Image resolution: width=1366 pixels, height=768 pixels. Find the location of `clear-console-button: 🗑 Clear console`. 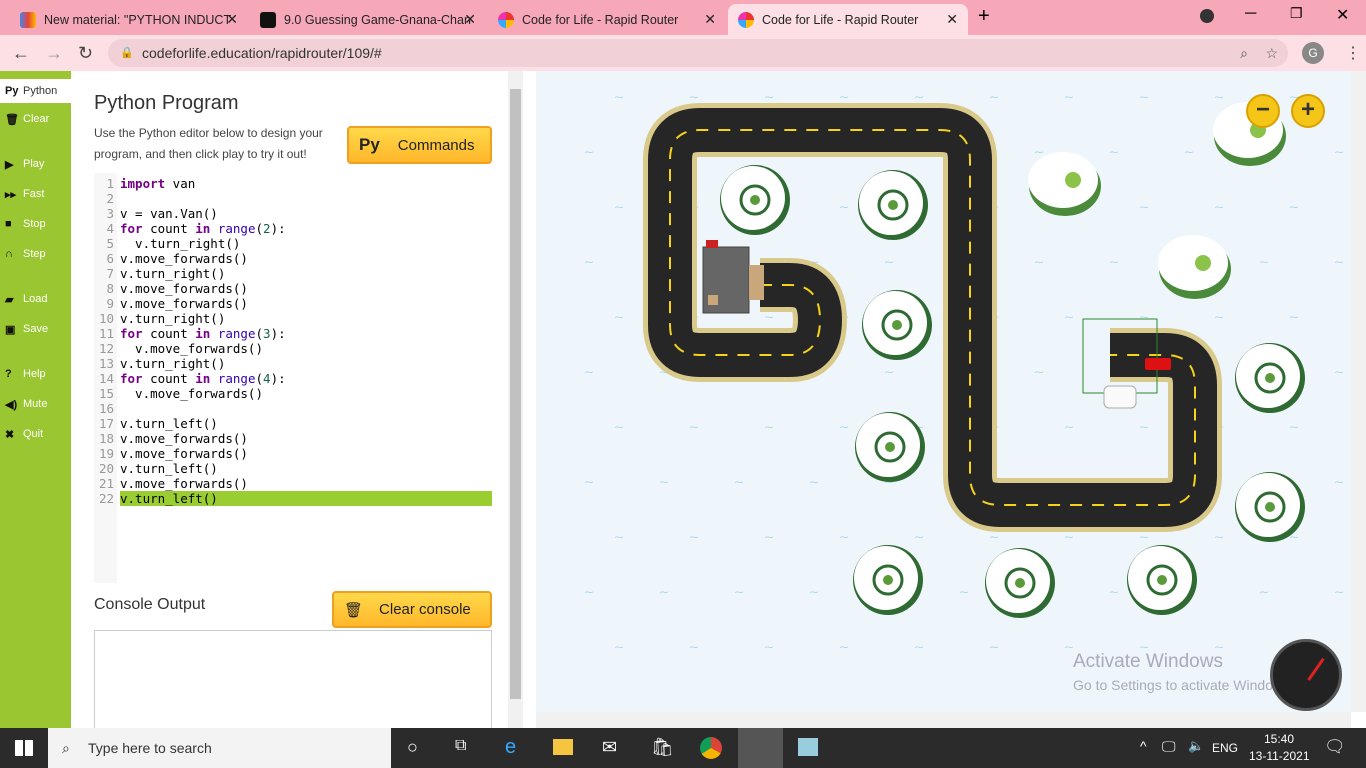

clear-console-button: 🗑 Clear console is located at coordinates (412, 609).